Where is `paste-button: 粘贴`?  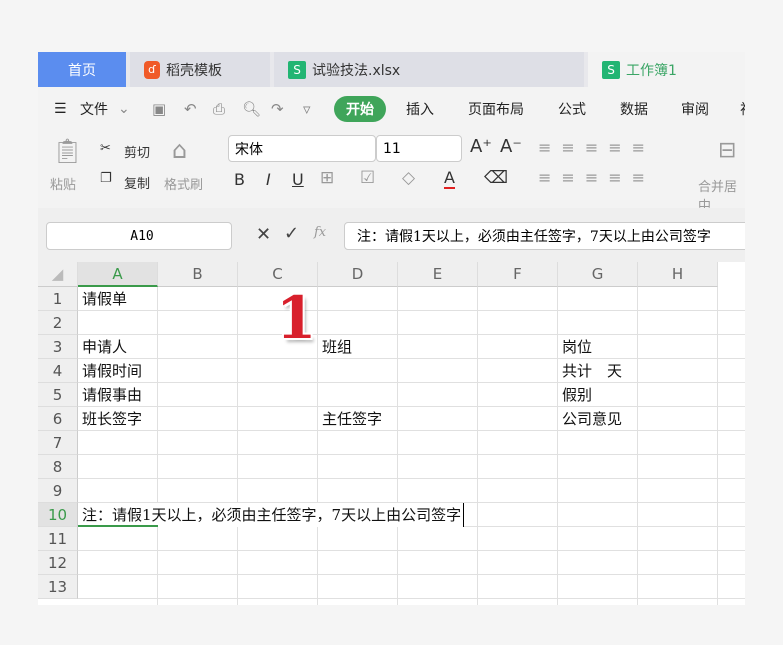 paste-button: 粘贴 is located at coordinates (63, 183).